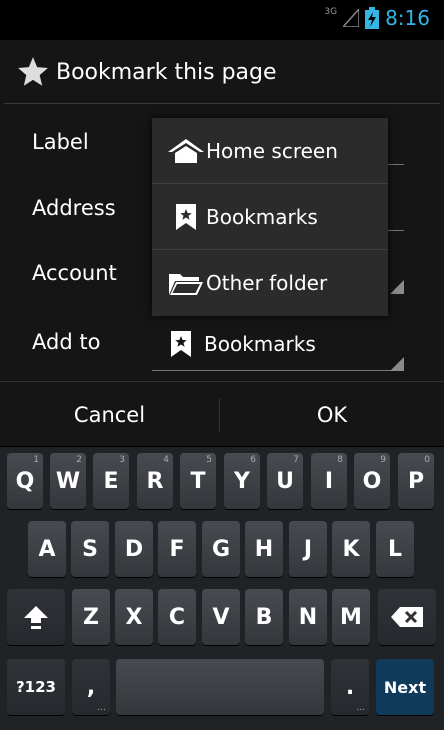 The width and height of the screenshot is (444, 730). What do you see at coordinates (397, 364) in the screenshot?
I see `add-to-spinner-corner` at bounding box center [397, 364].